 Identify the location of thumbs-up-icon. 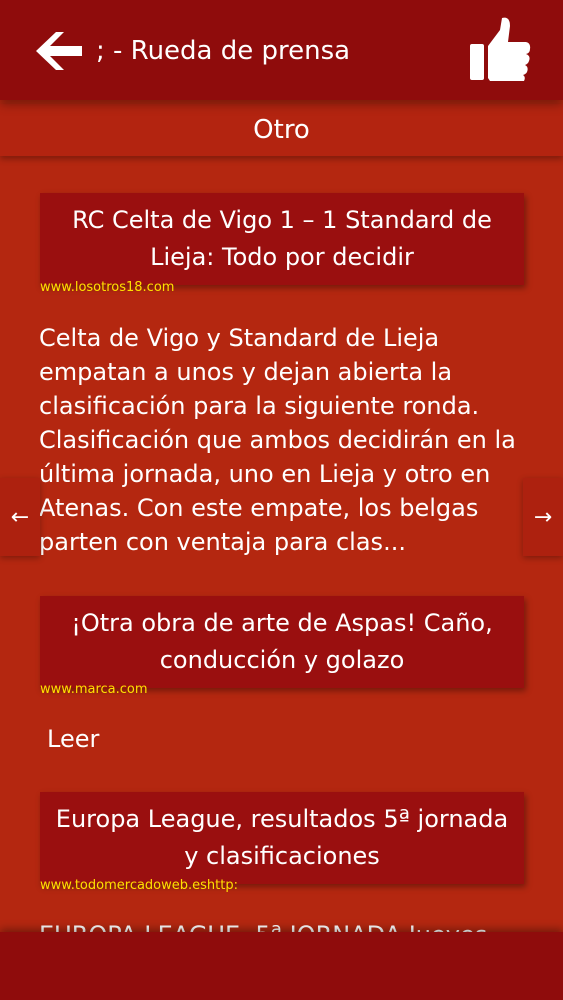
(500, 49).